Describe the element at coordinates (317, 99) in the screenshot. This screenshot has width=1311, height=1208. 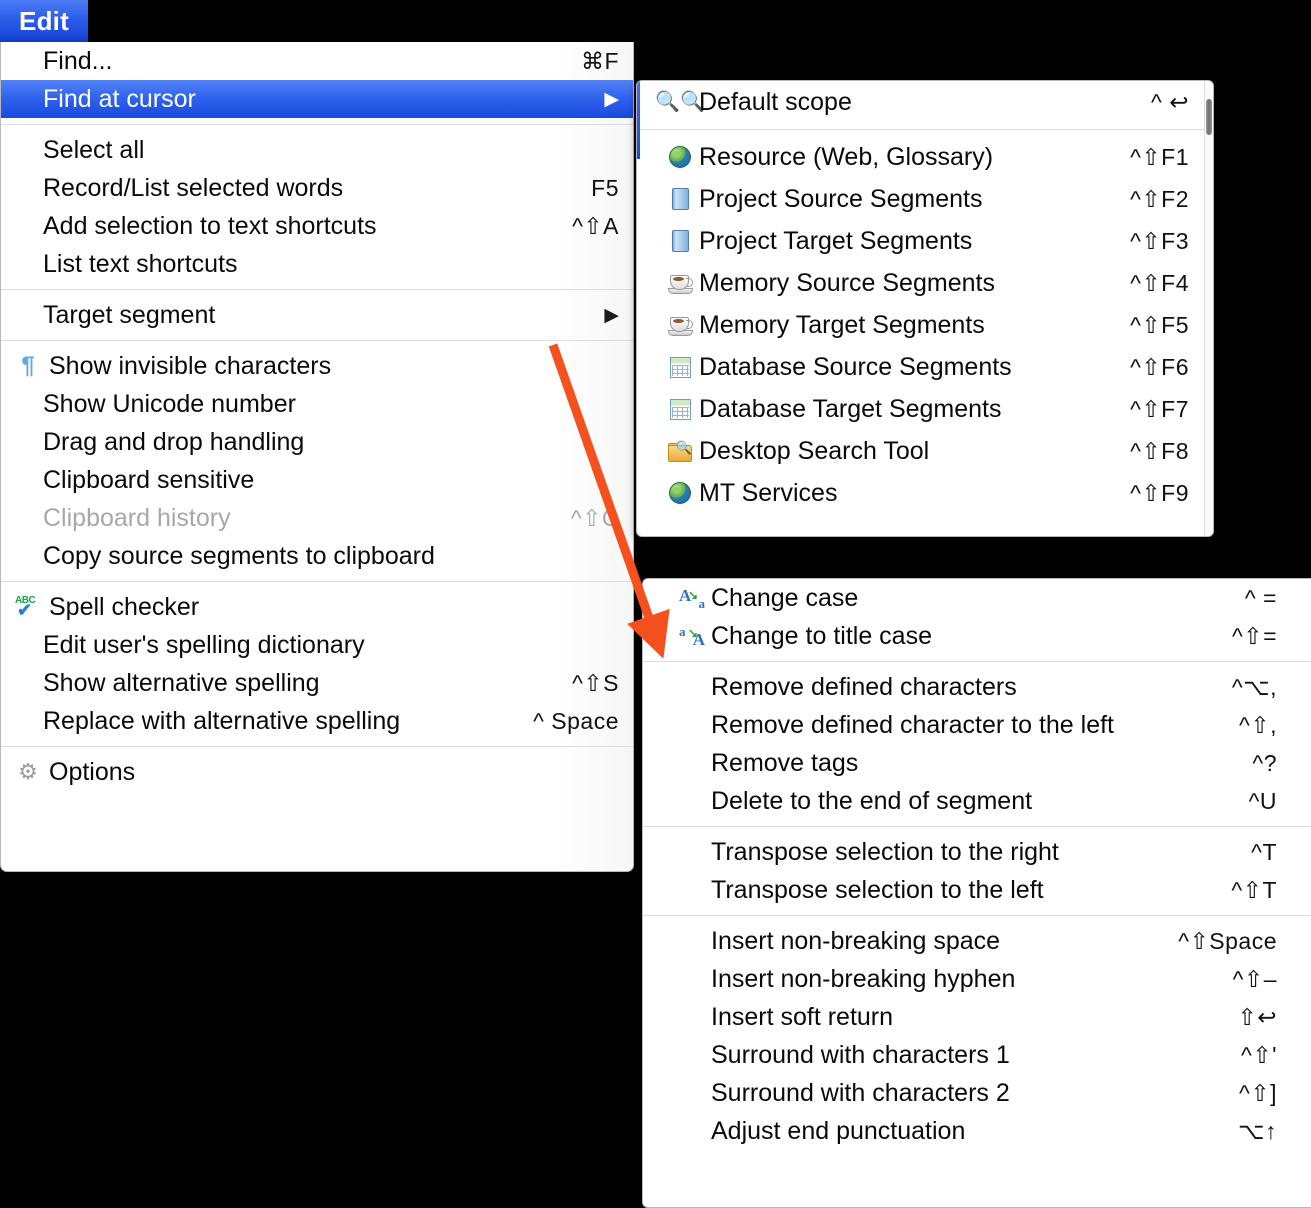
I see `menu-item-find-at-cursor: Find at cursor ▶` at that location.